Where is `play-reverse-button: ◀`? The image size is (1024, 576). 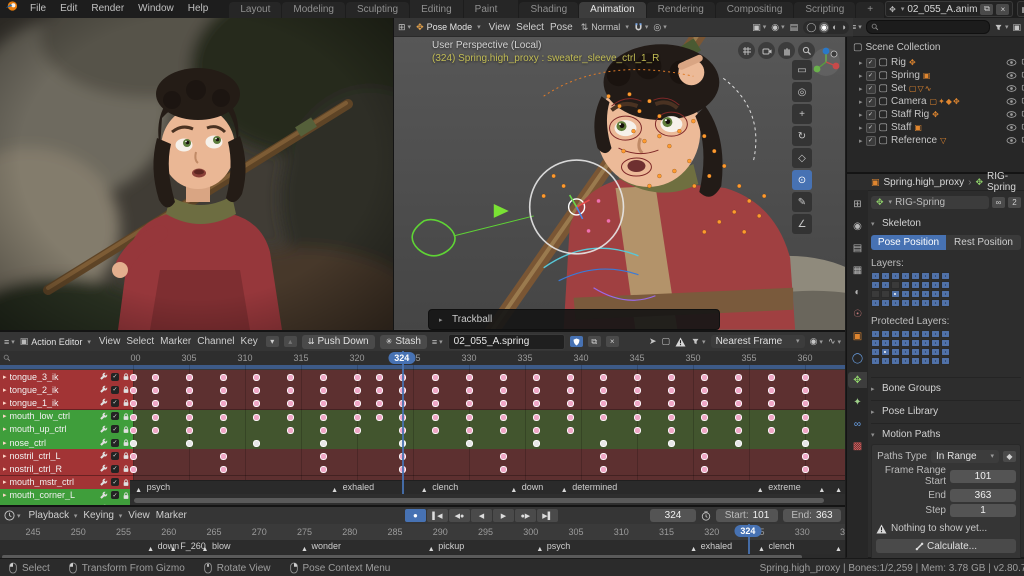
play-reverse-button: ◀ is located at coordinates (481, 515).